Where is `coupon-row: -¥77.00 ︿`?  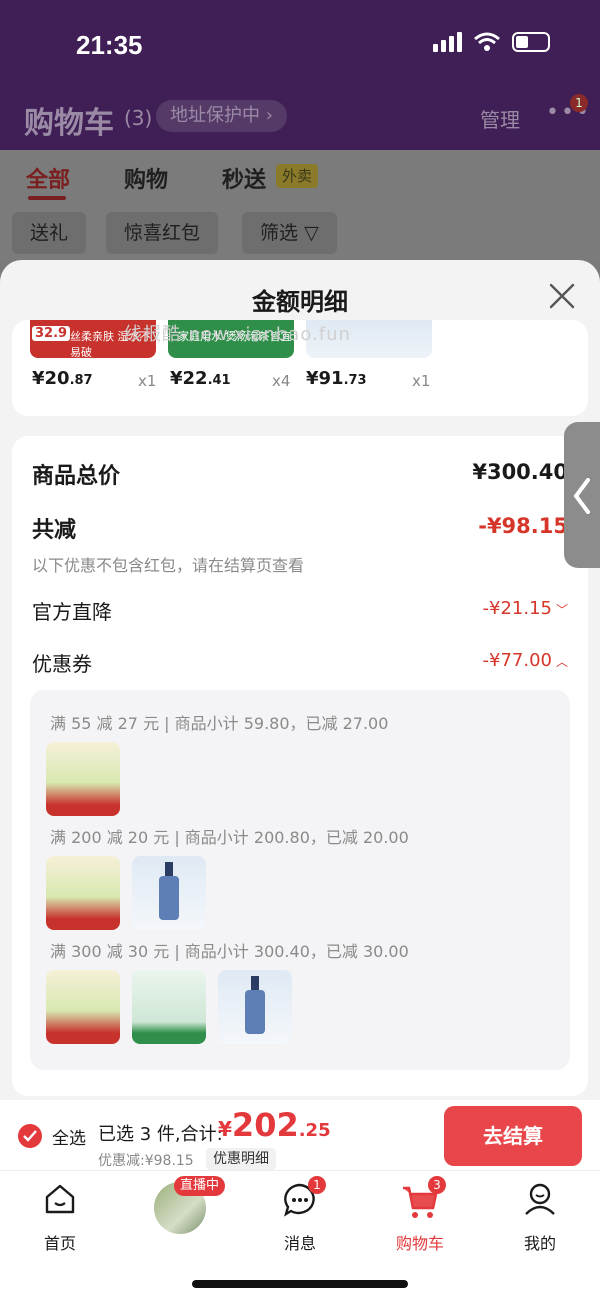
coupon-row: -¥77.00 ︿ is located at coordinates (526, 660).